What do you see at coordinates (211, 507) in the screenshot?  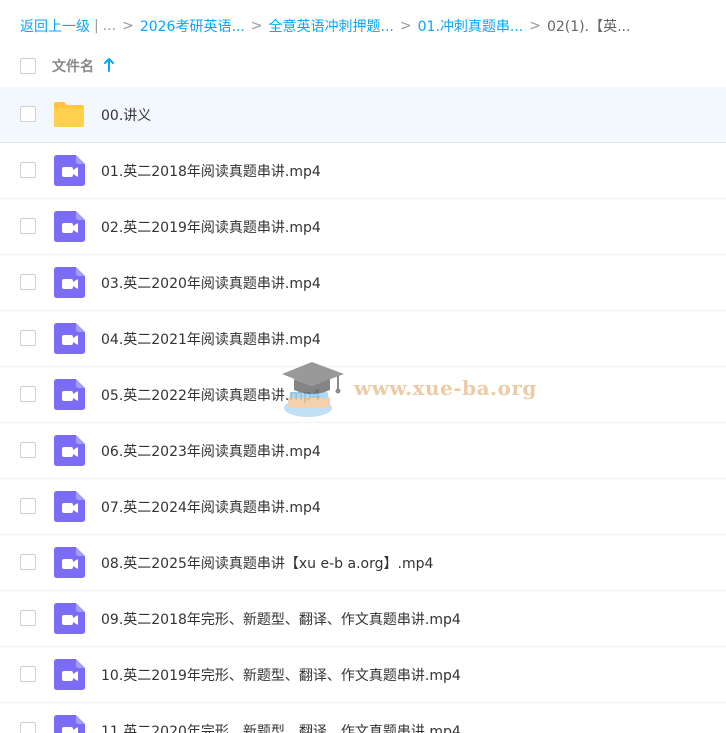 I see `file-name: 07.英二2024年阅读真题串讲.mp4` at bounding box center [211, 507].